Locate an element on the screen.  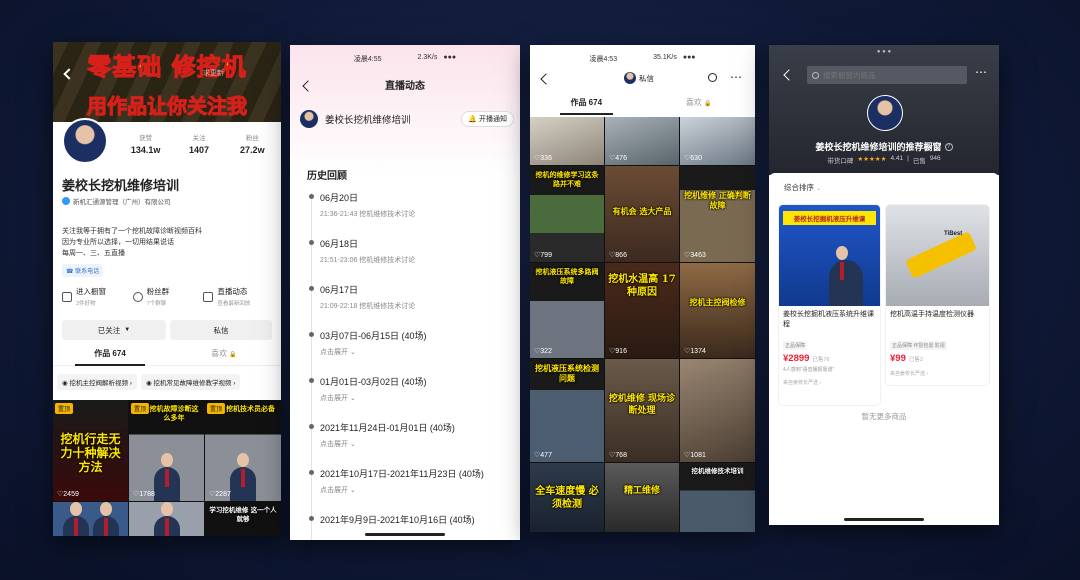
service-fan-group: 粉丝群 7个群聊 is located at coordinates (168, 296).